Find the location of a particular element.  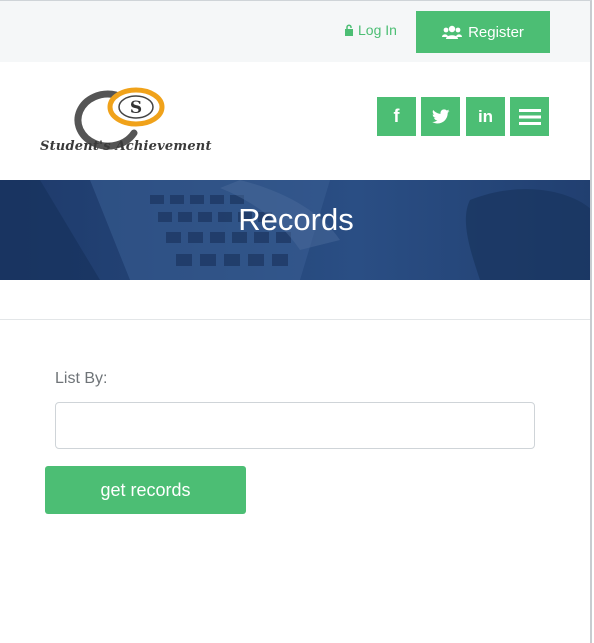

get-records-button: get records is located at coordinates (145, 490).